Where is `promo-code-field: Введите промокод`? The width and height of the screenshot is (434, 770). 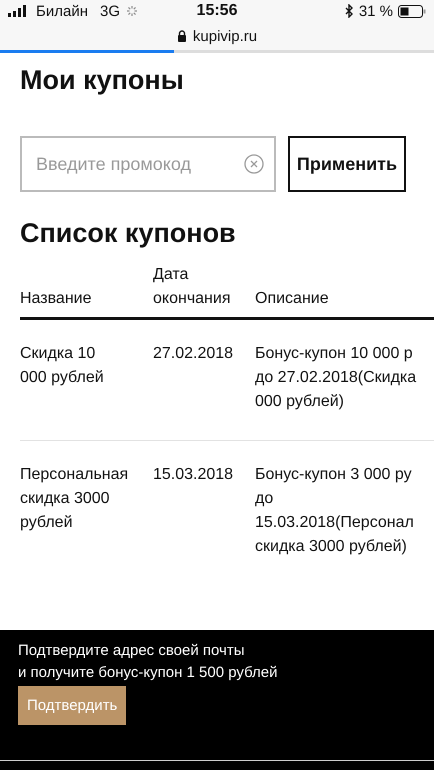
promo-code-field: Введите промокод is located at coordinates (148, 164).